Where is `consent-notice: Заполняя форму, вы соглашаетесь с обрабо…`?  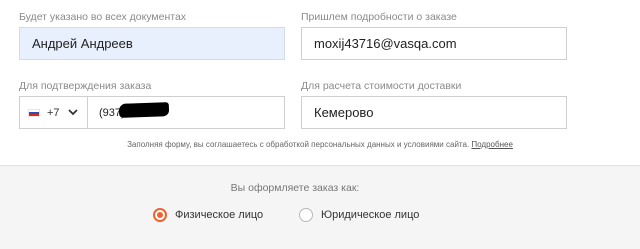
consent-notice: Заполняя форму, вы соглашаетесь с обрабо… is located at coordinates (320, 144).